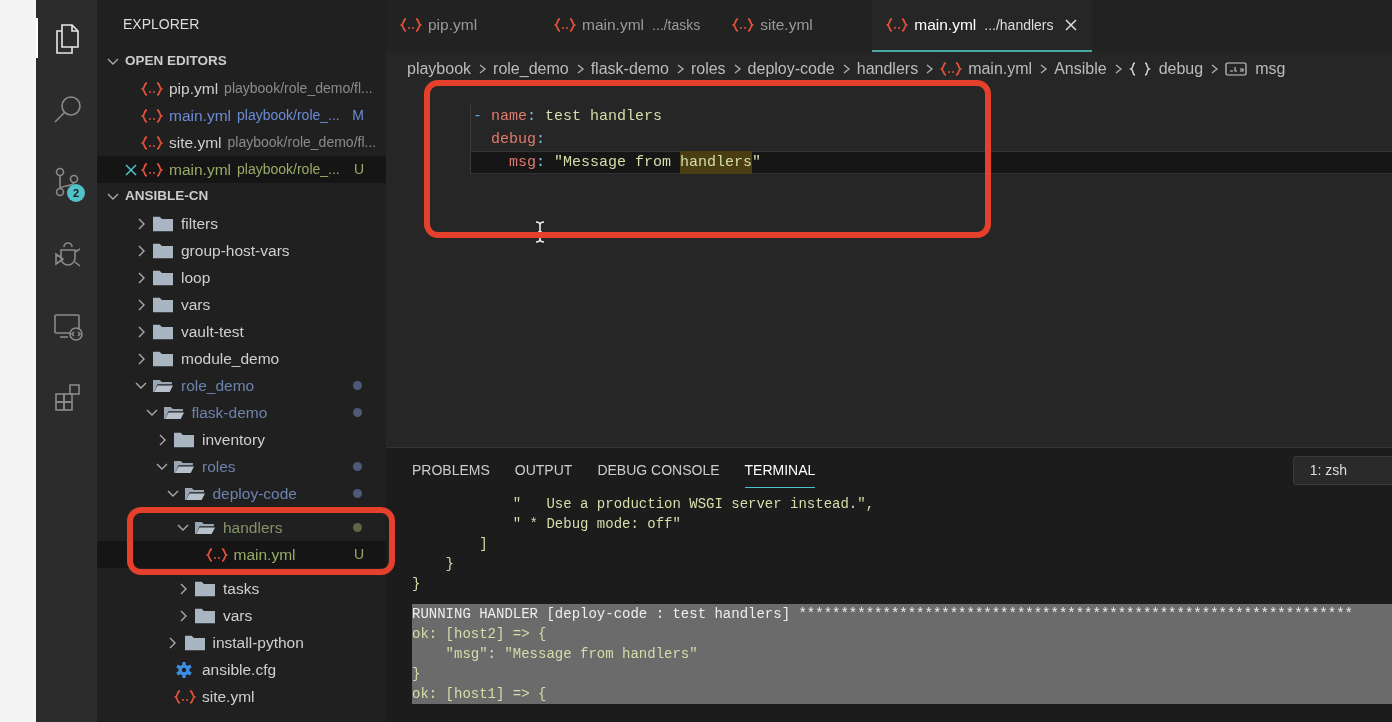 The width and height of the screenshot is (1392, 722). Describe the element at coordinates (233, 439) in the screenshot. I see `file-name: inventory` at that location.